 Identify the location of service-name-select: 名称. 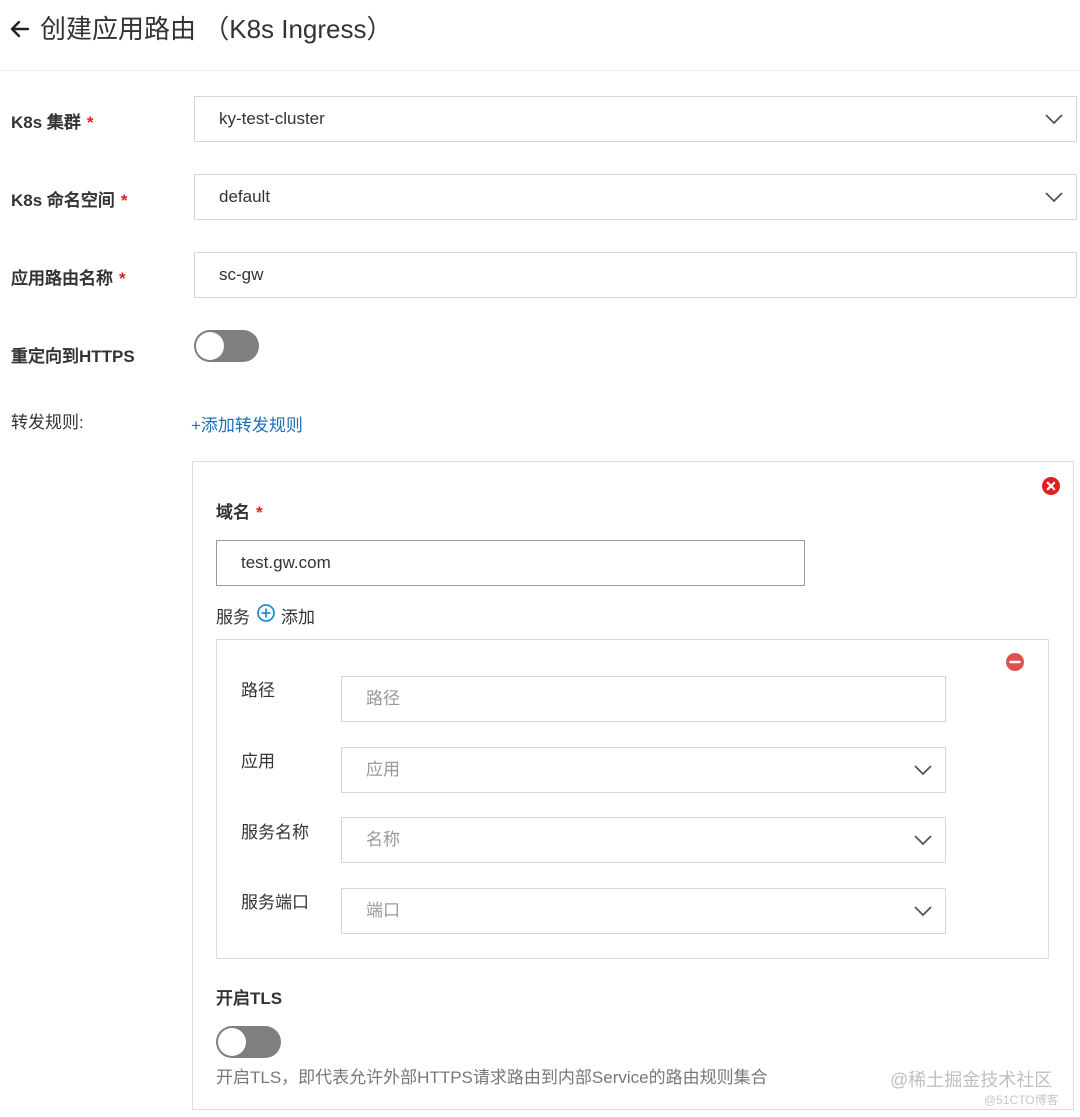
(643, 840).